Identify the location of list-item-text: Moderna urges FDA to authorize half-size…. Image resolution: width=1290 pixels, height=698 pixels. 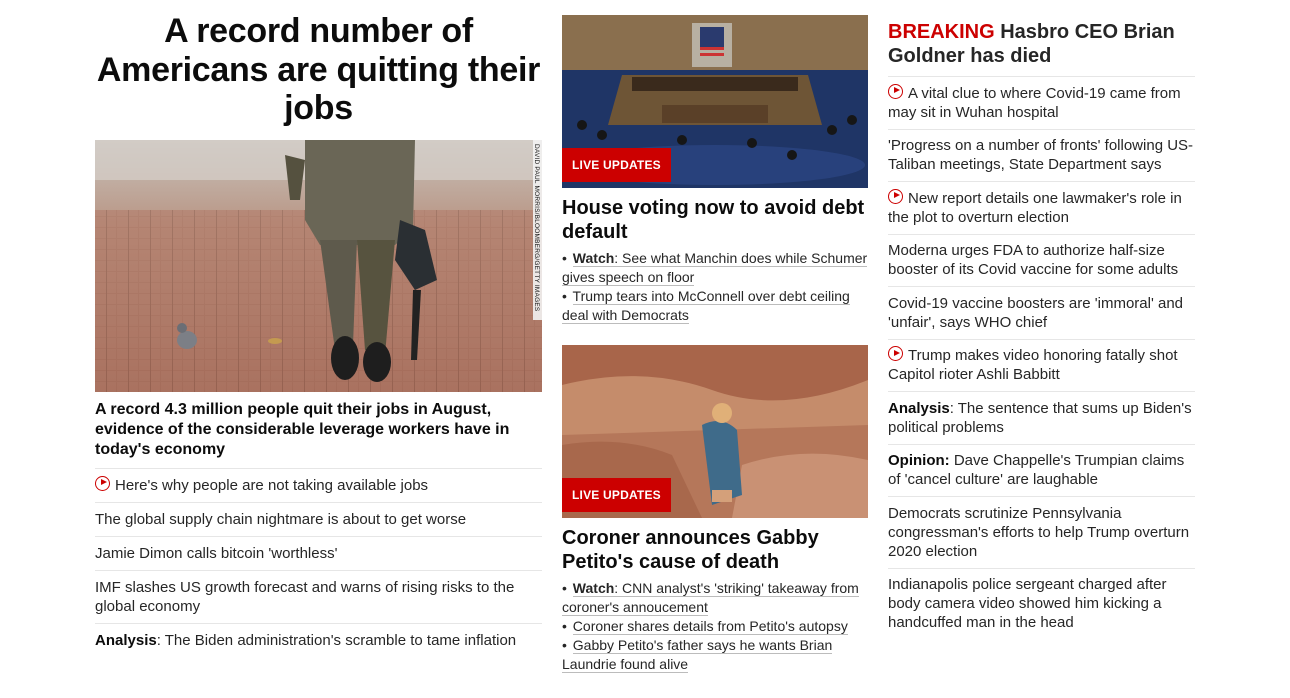
(1033, 260).